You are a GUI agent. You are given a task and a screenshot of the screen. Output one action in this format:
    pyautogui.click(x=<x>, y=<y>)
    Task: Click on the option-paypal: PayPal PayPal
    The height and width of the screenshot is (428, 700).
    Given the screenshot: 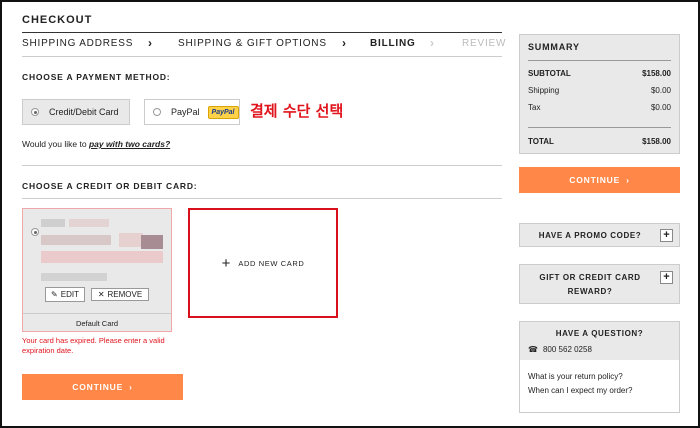 What is the action you would take?
    pyautogui.click(x=192, y=112)
    